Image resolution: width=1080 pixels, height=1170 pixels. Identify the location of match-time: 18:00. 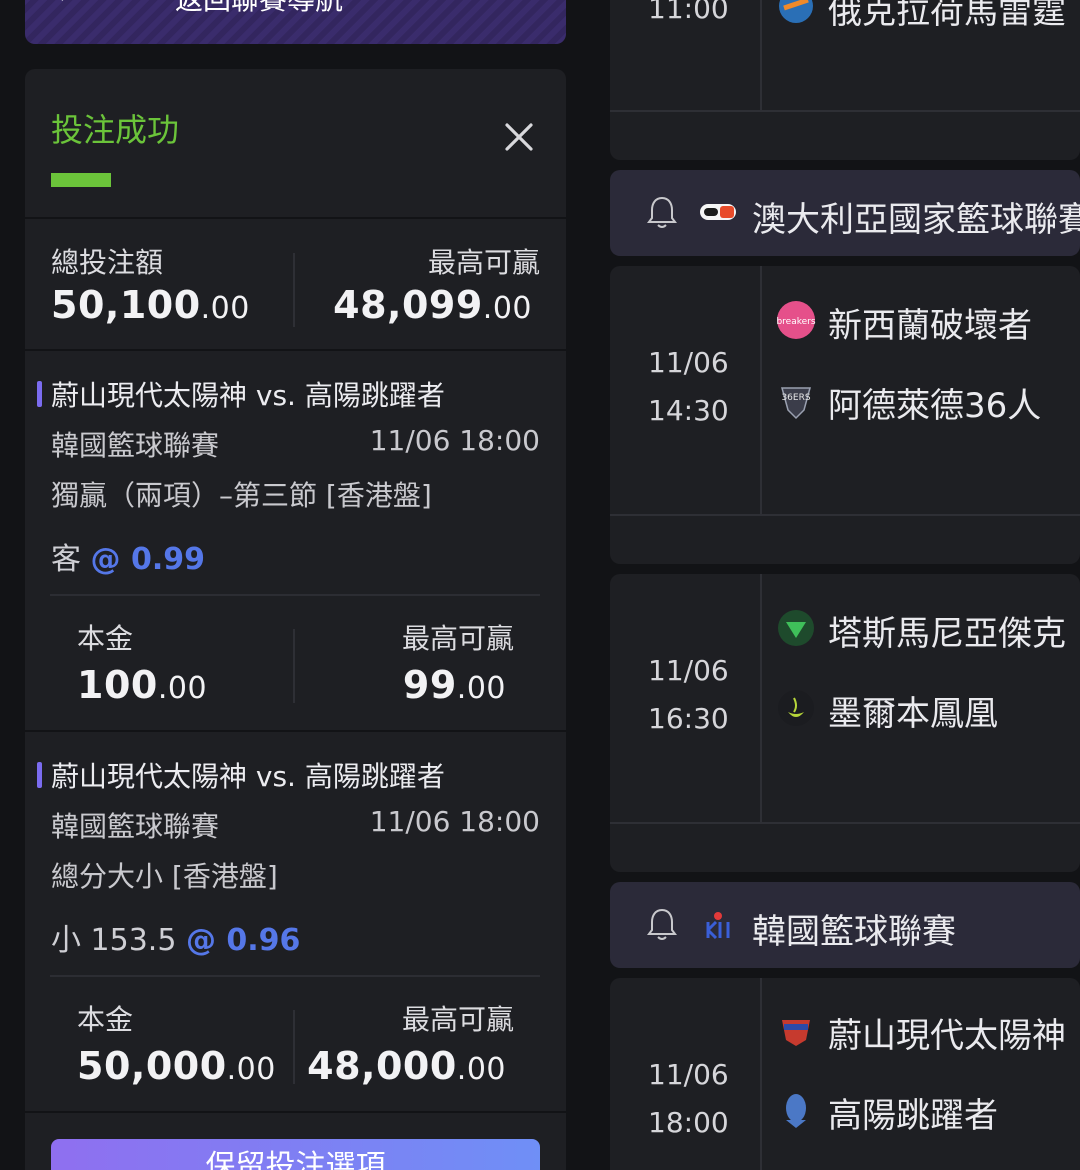
(688, 1122).